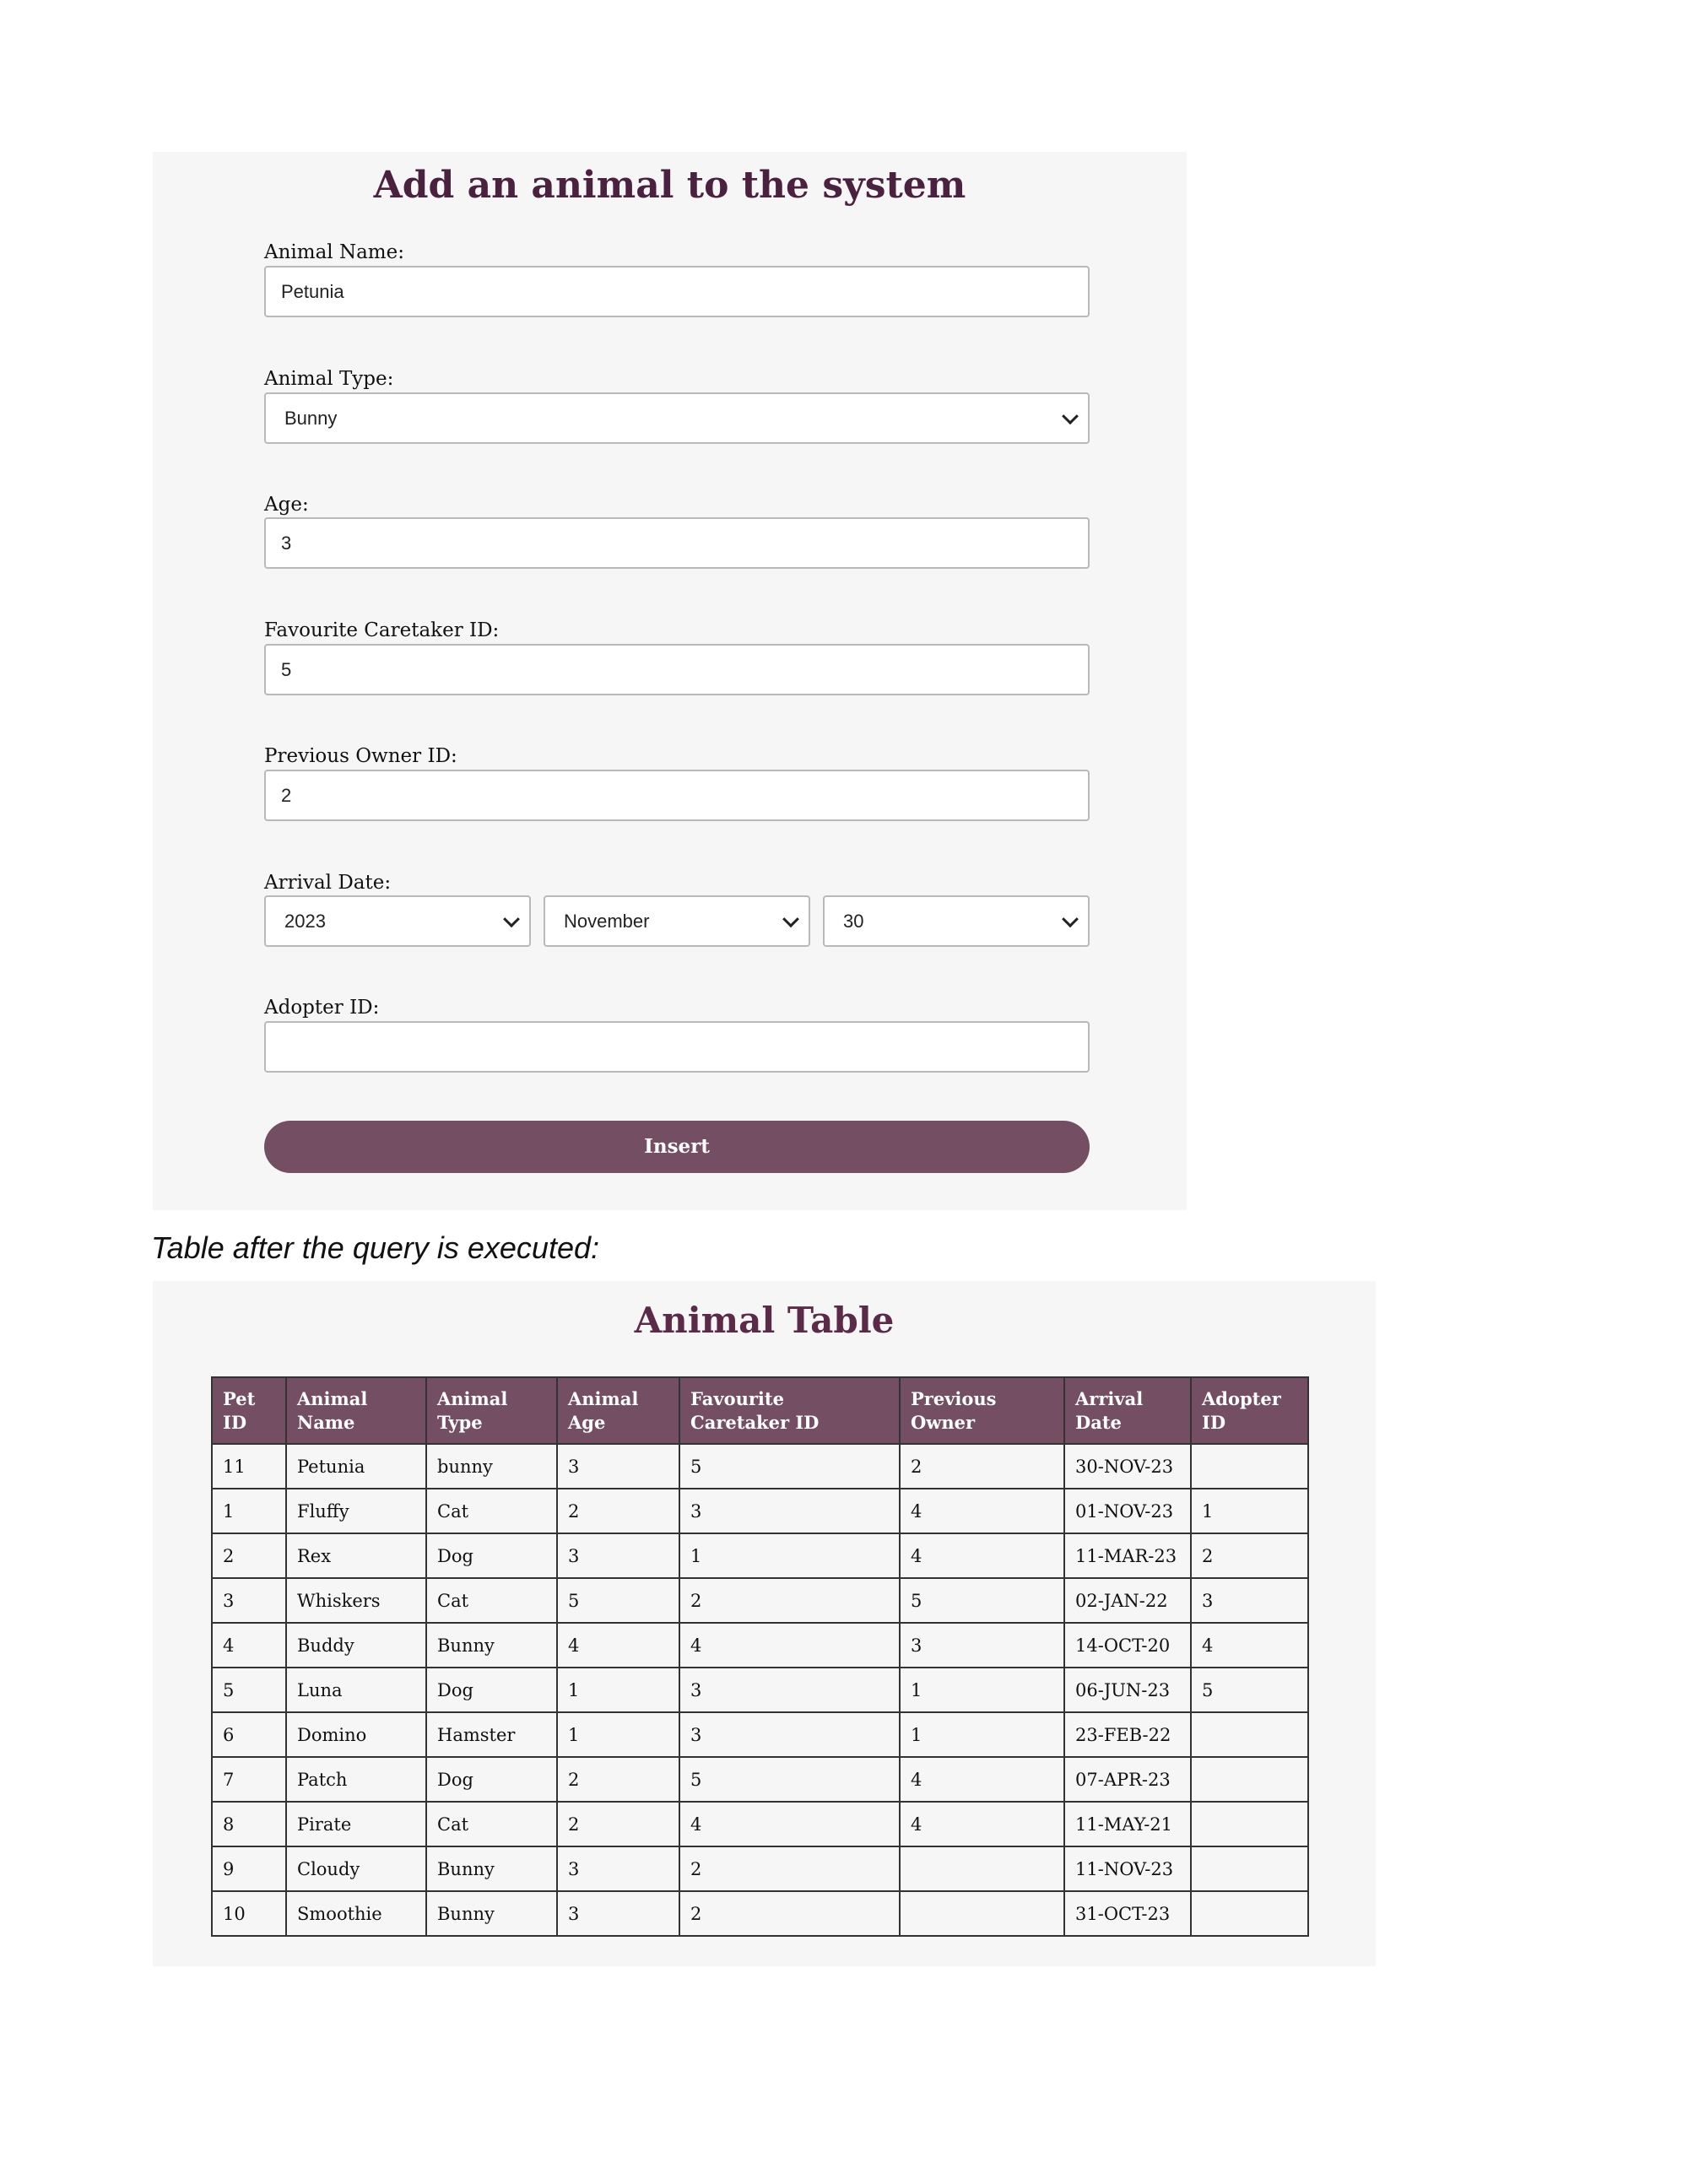  Describe the element at coordinates (249, 1410) in the screenshot. I see `header-pet-id: Pet ID` at that location.